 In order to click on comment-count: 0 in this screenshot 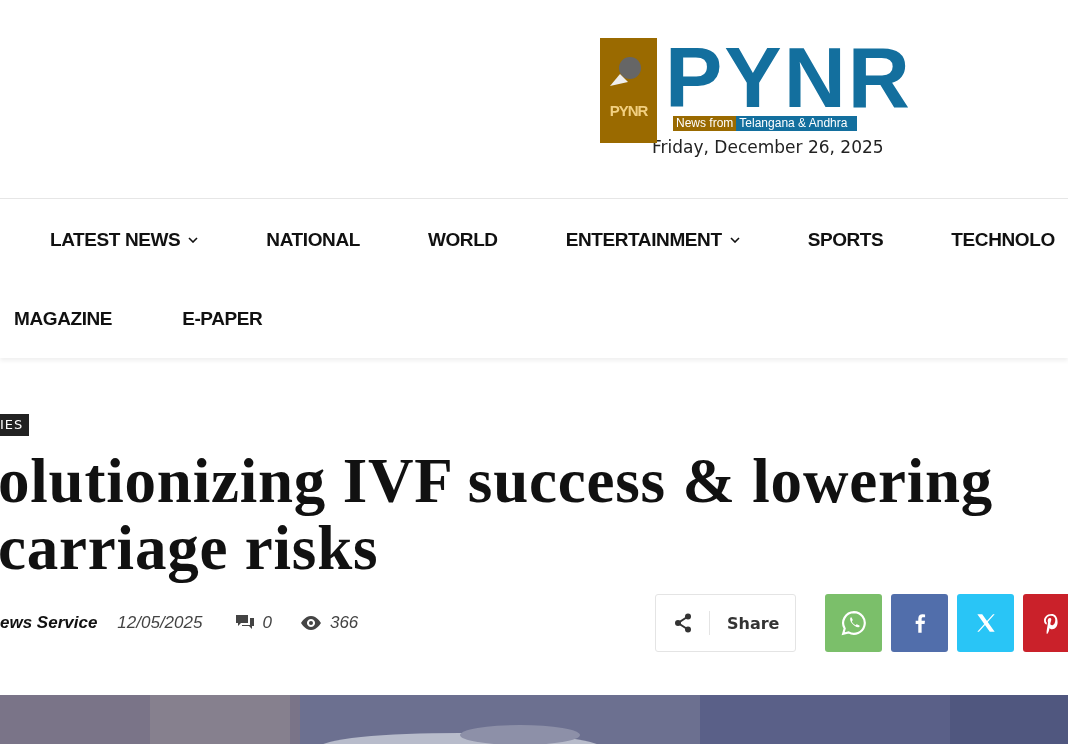, I will do `click(267, 623)`.